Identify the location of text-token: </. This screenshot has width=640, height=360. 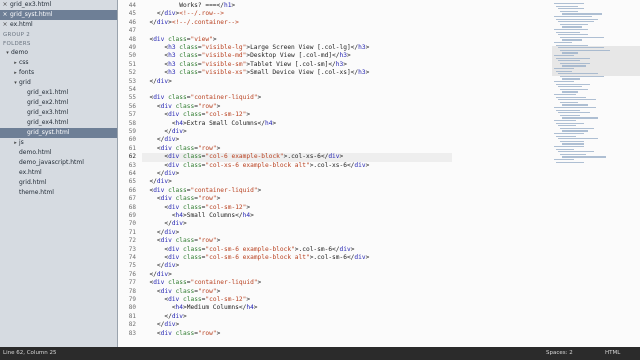
(168, 131).